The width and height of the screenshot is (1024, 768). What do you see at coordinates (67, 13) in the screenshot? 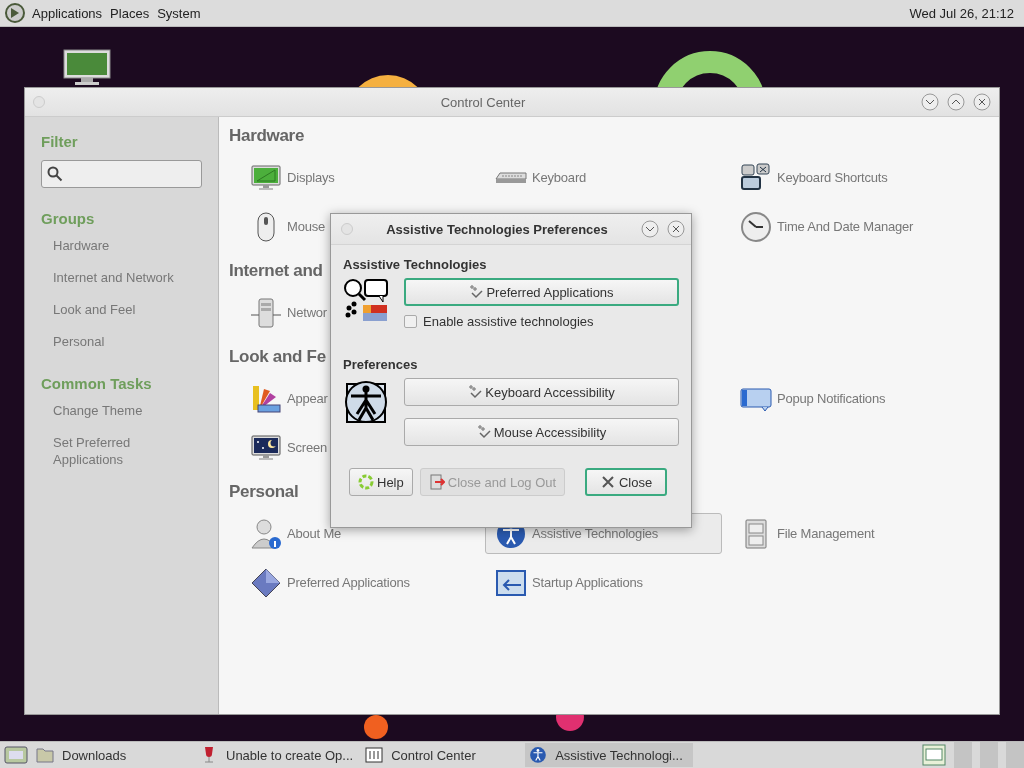
I see `menu-item: Applications` at bounding box center [67, 13].